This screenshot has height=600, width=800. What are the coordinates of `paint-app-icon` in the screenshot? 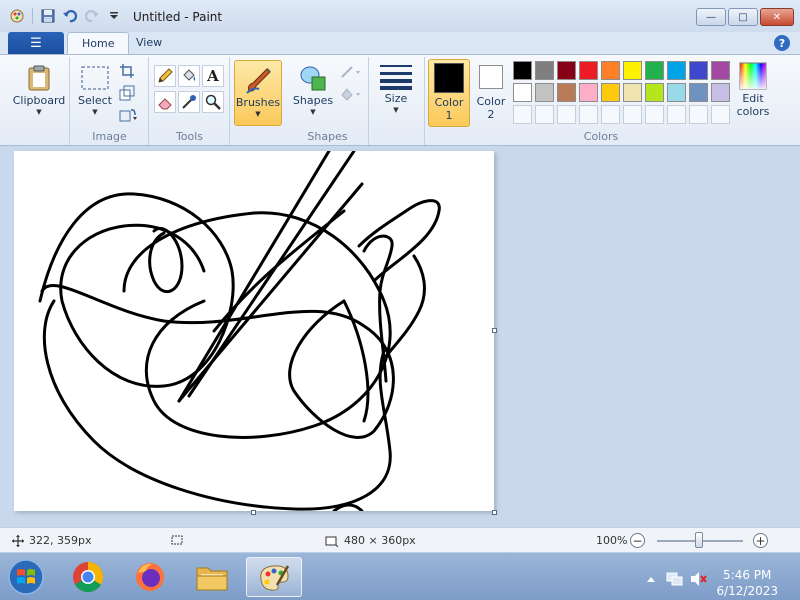 It's located at (17, 16).